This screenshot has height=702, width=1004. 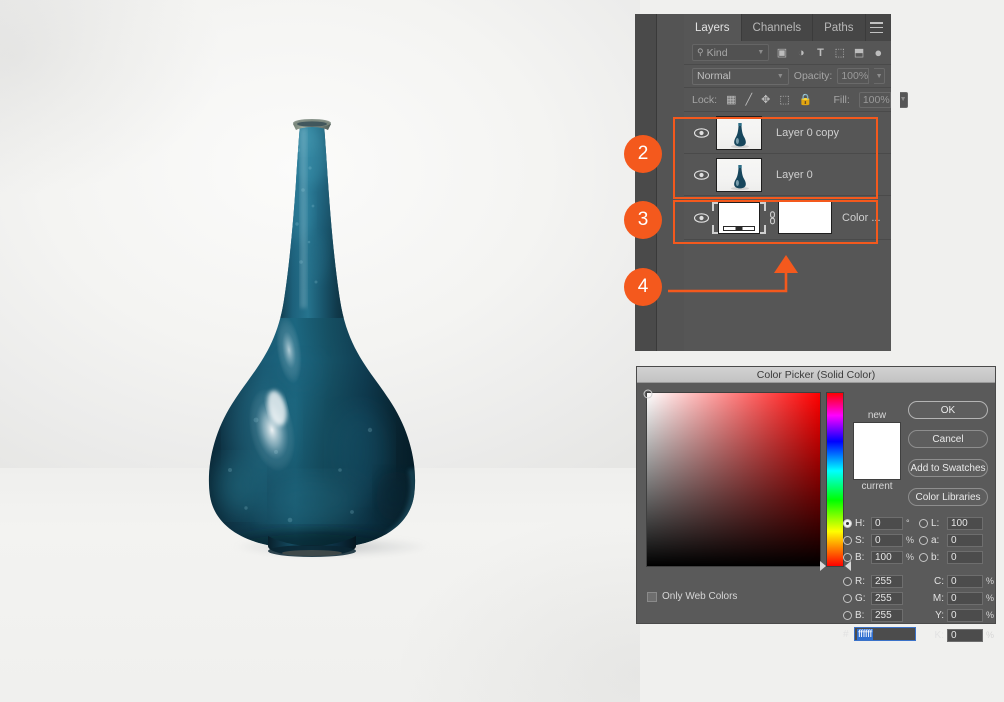 I want to click on magenta-field-row: M: 0 %, so click(x=957, y=598).